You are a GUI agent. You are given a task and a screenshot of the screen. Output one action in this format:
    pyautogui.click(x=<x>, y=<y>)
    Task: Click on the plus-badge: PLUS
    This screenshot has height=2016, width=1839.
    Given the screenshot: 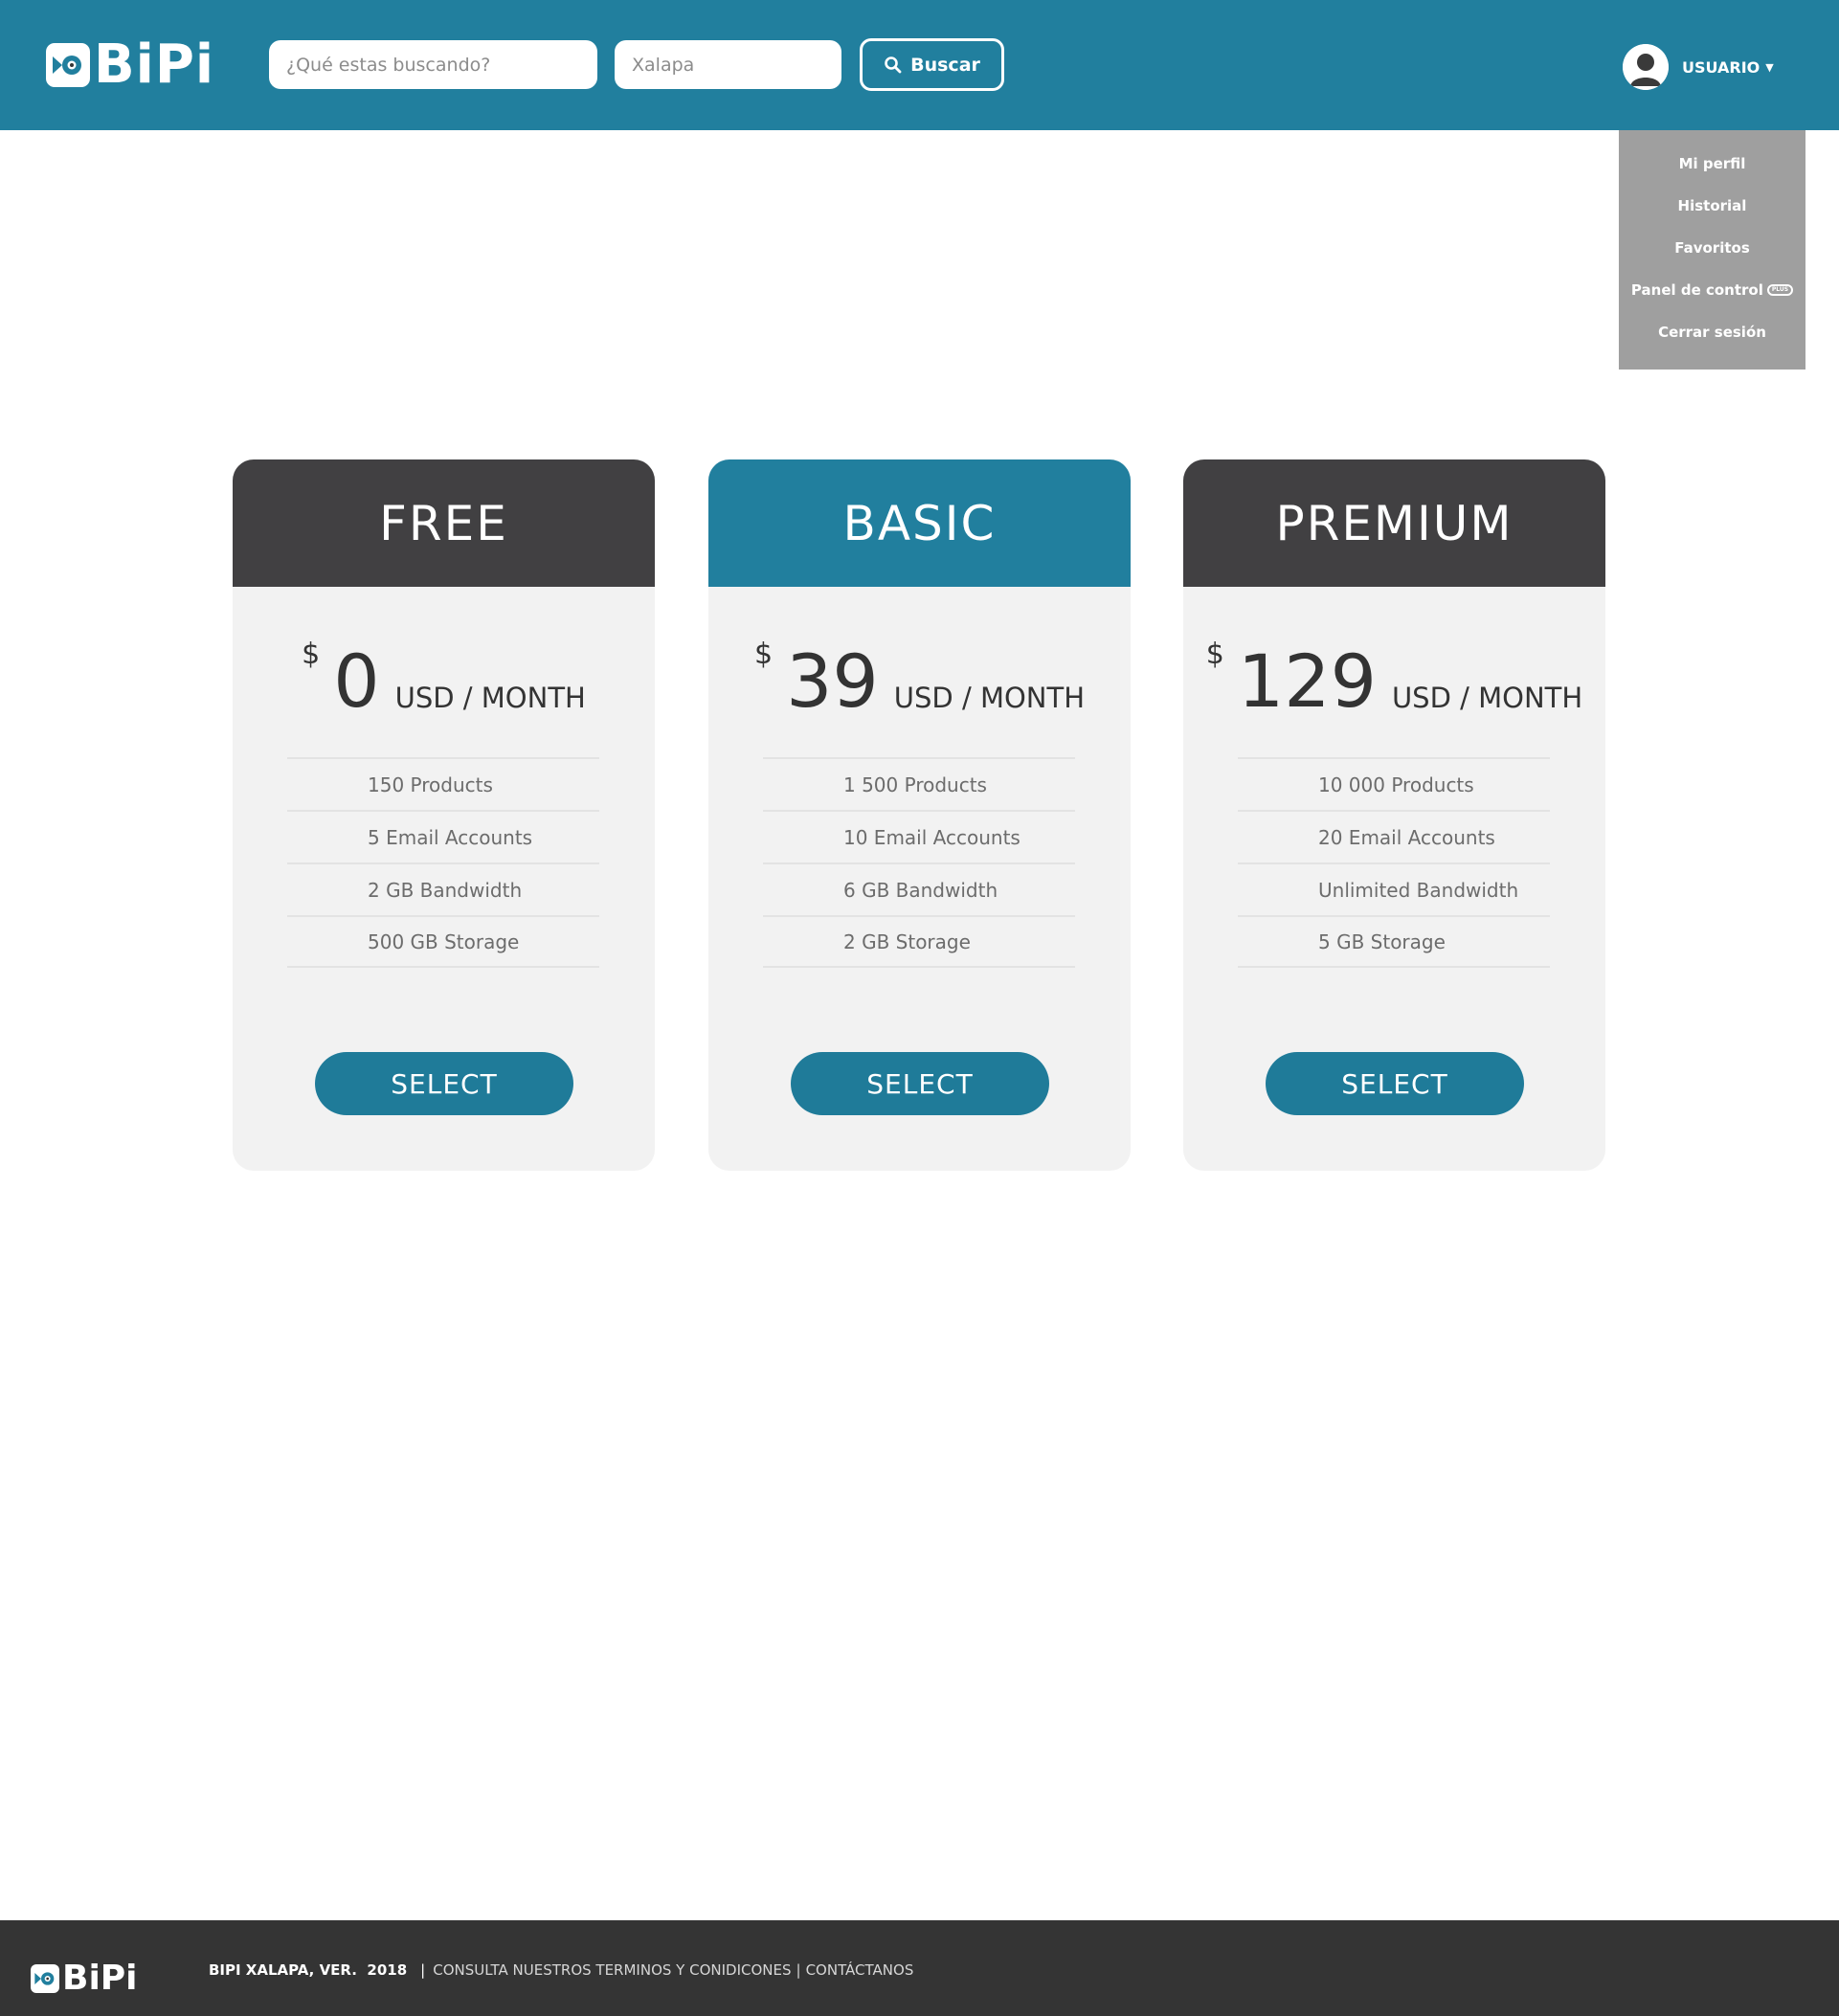 What is the action you would take?
    pyautogui.click(x=1780, y=290)
    